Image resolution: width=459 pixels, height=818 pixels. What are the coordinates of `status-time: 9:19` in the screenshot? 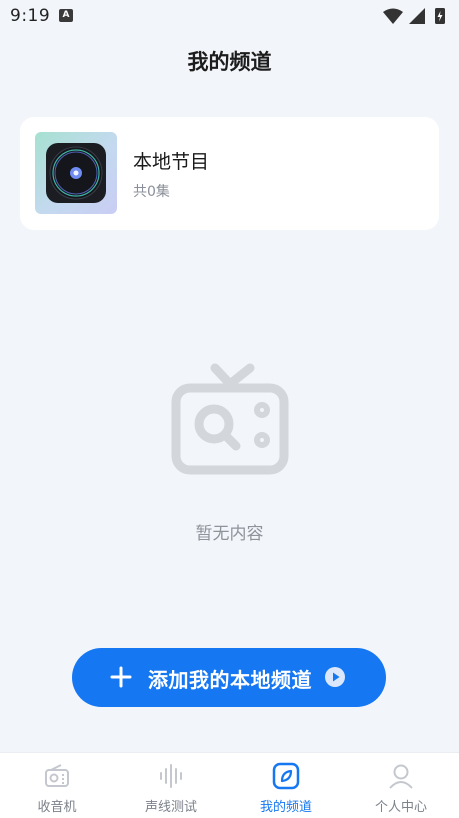 It's located at (30, 16).